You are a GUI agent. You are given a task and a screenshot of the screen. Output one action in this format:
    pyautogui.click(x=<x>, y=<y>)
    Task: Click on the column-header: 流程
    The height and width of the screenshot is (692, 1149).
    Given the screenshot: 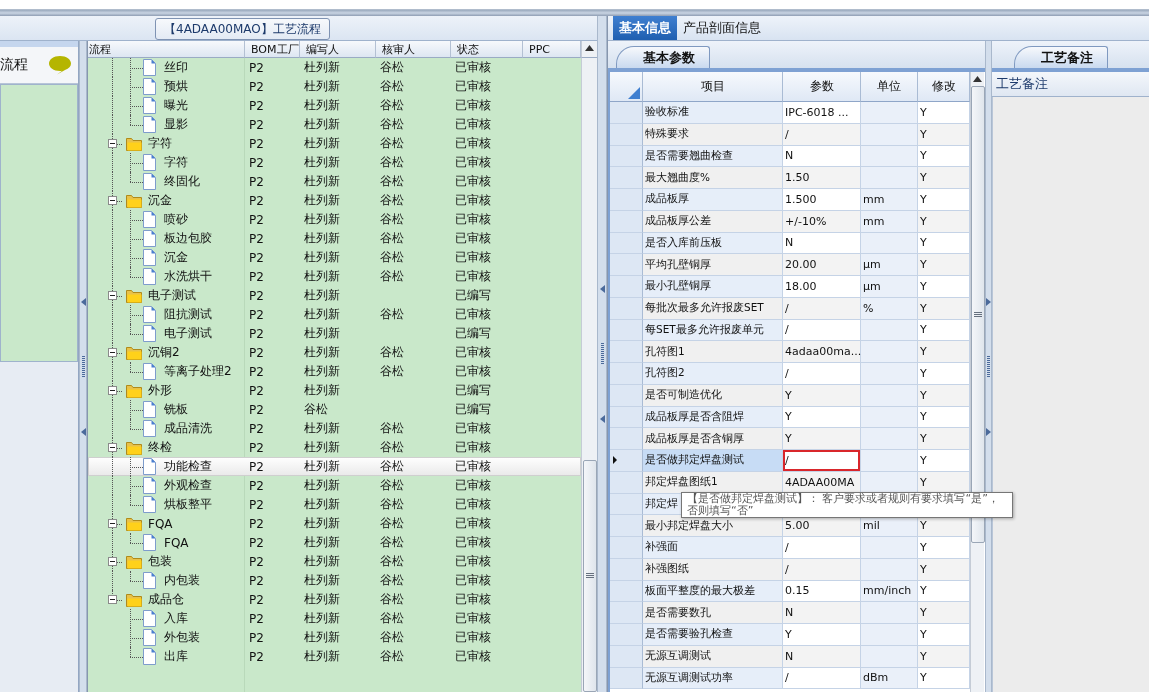 What is the action you would take?
    pyautogui.click(x=166, y=49)
    